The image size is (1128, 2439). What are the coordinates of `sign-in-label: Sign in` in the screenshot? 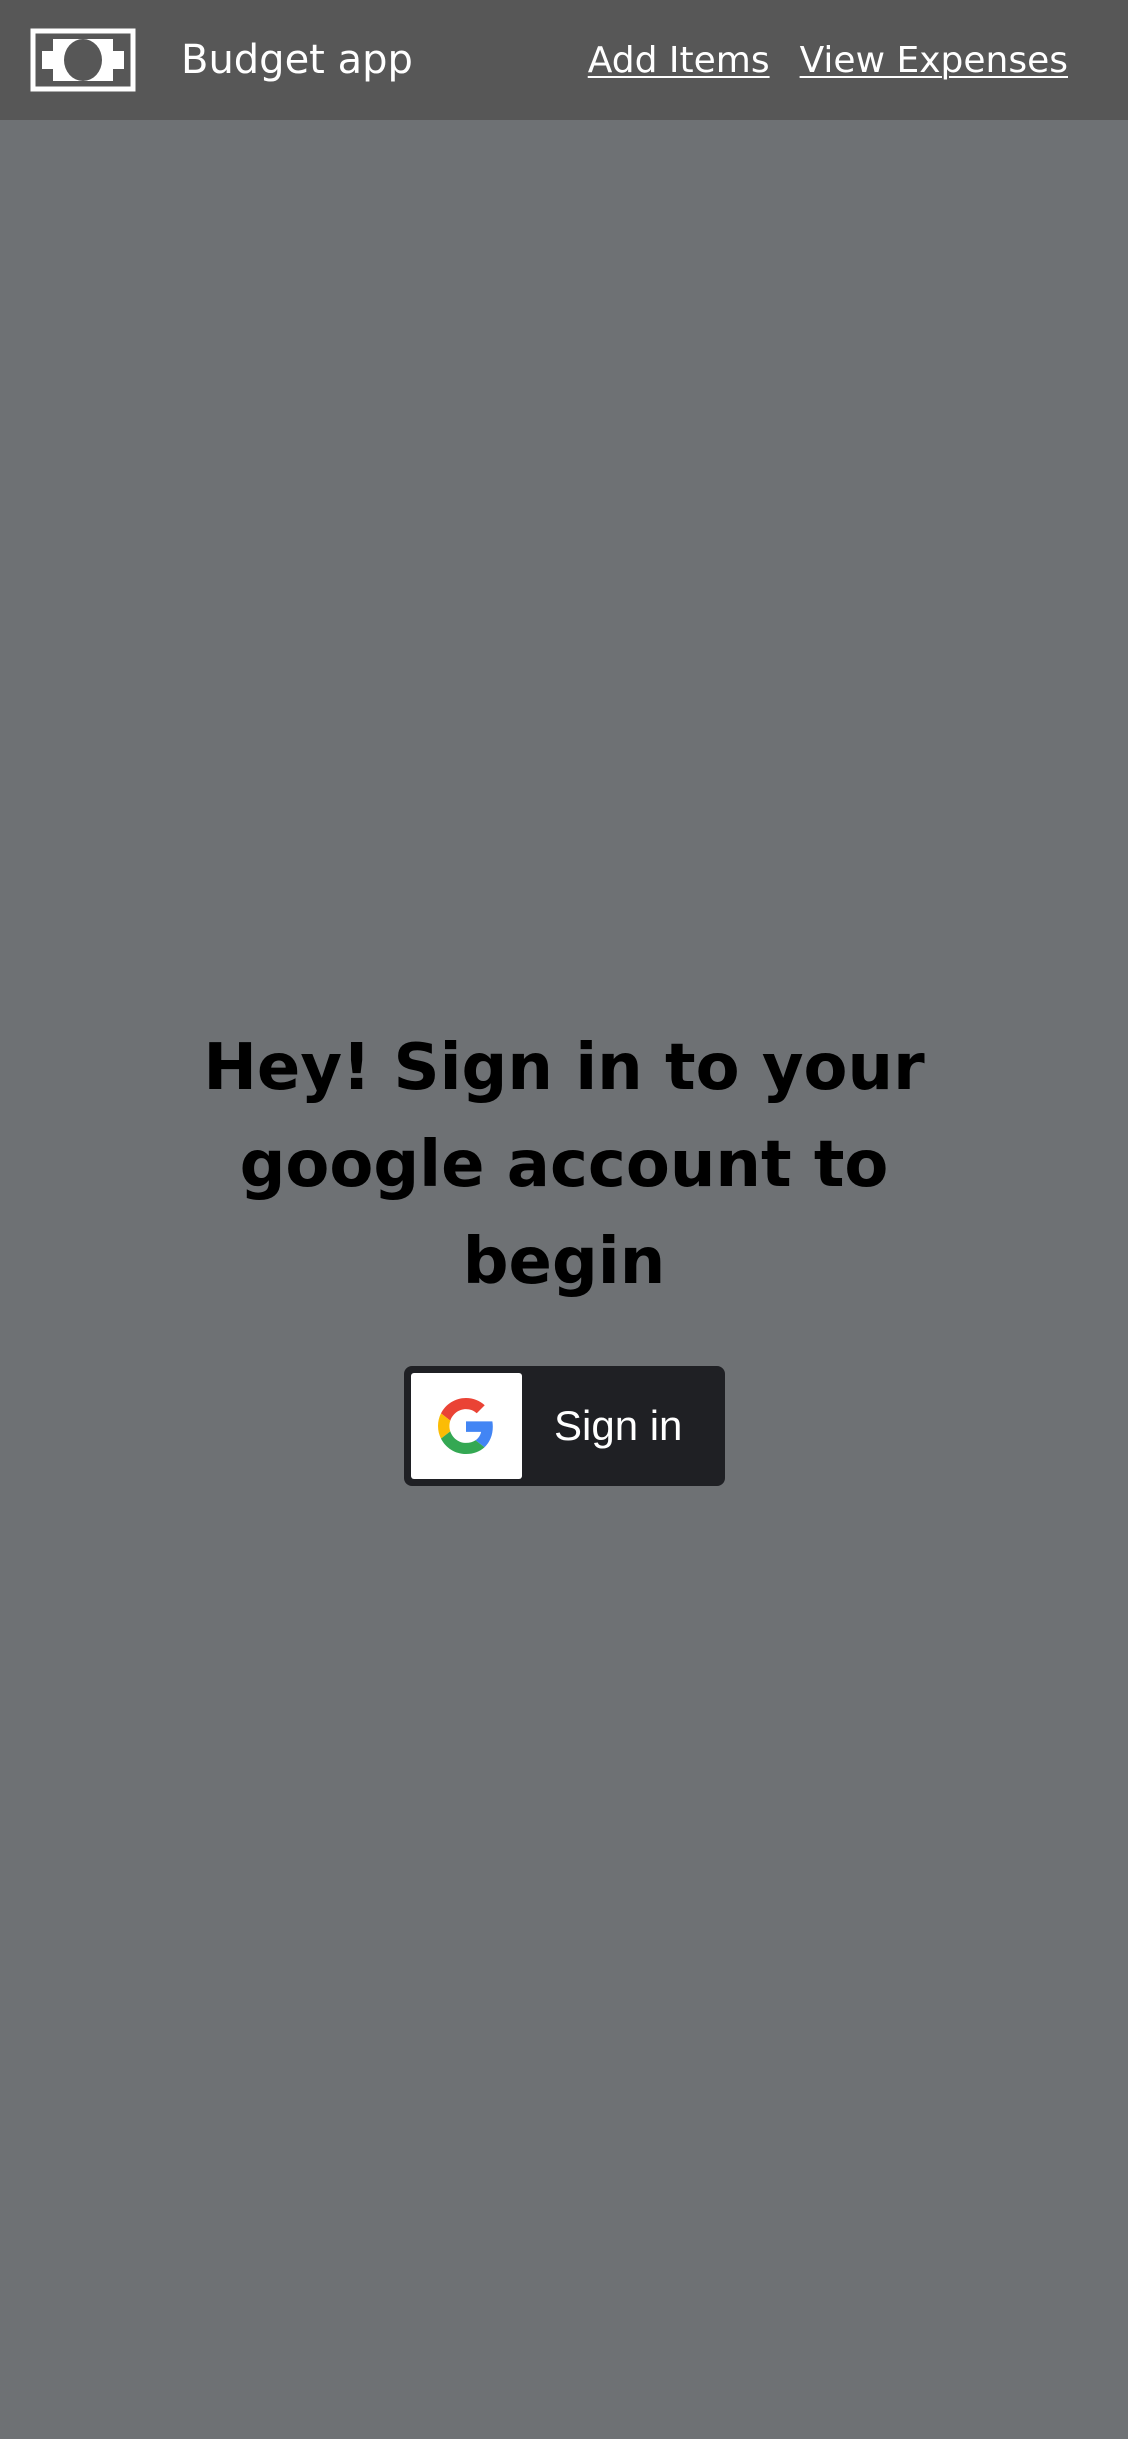 It's located at (618, 1425).